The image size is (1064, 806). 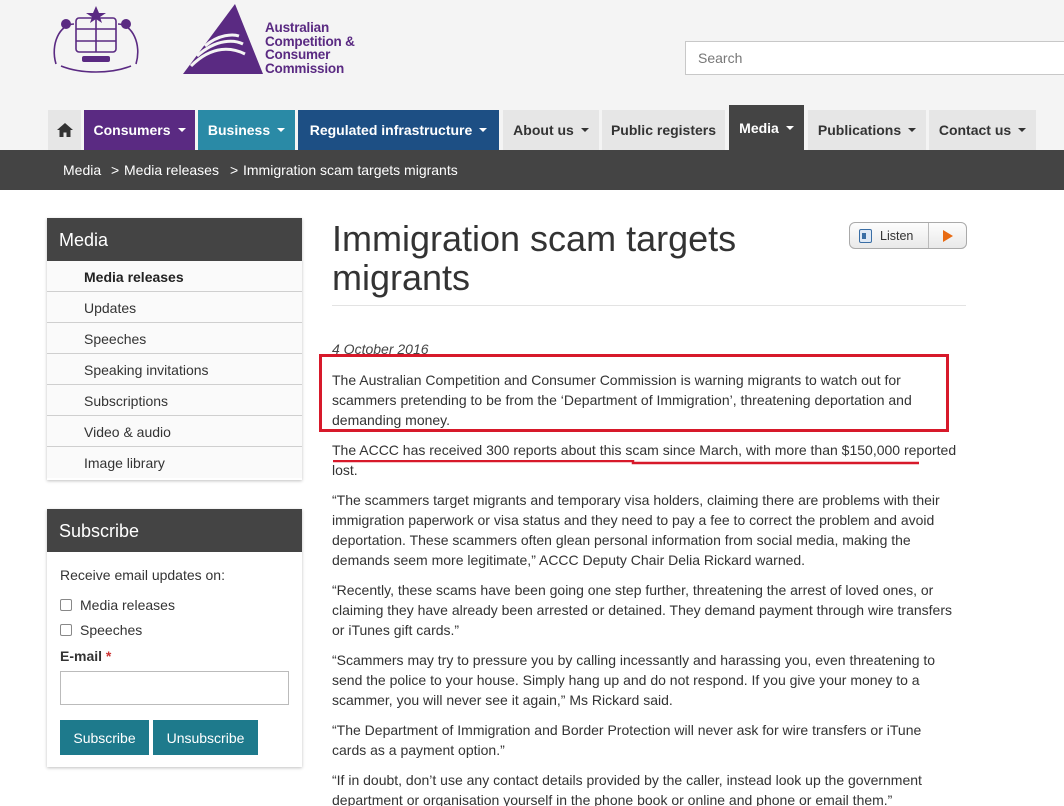 What do you see at coordinates (127, 605) in the screenshot?
I see `checkbox-label: Media releases` at bounding box center [127, 605].